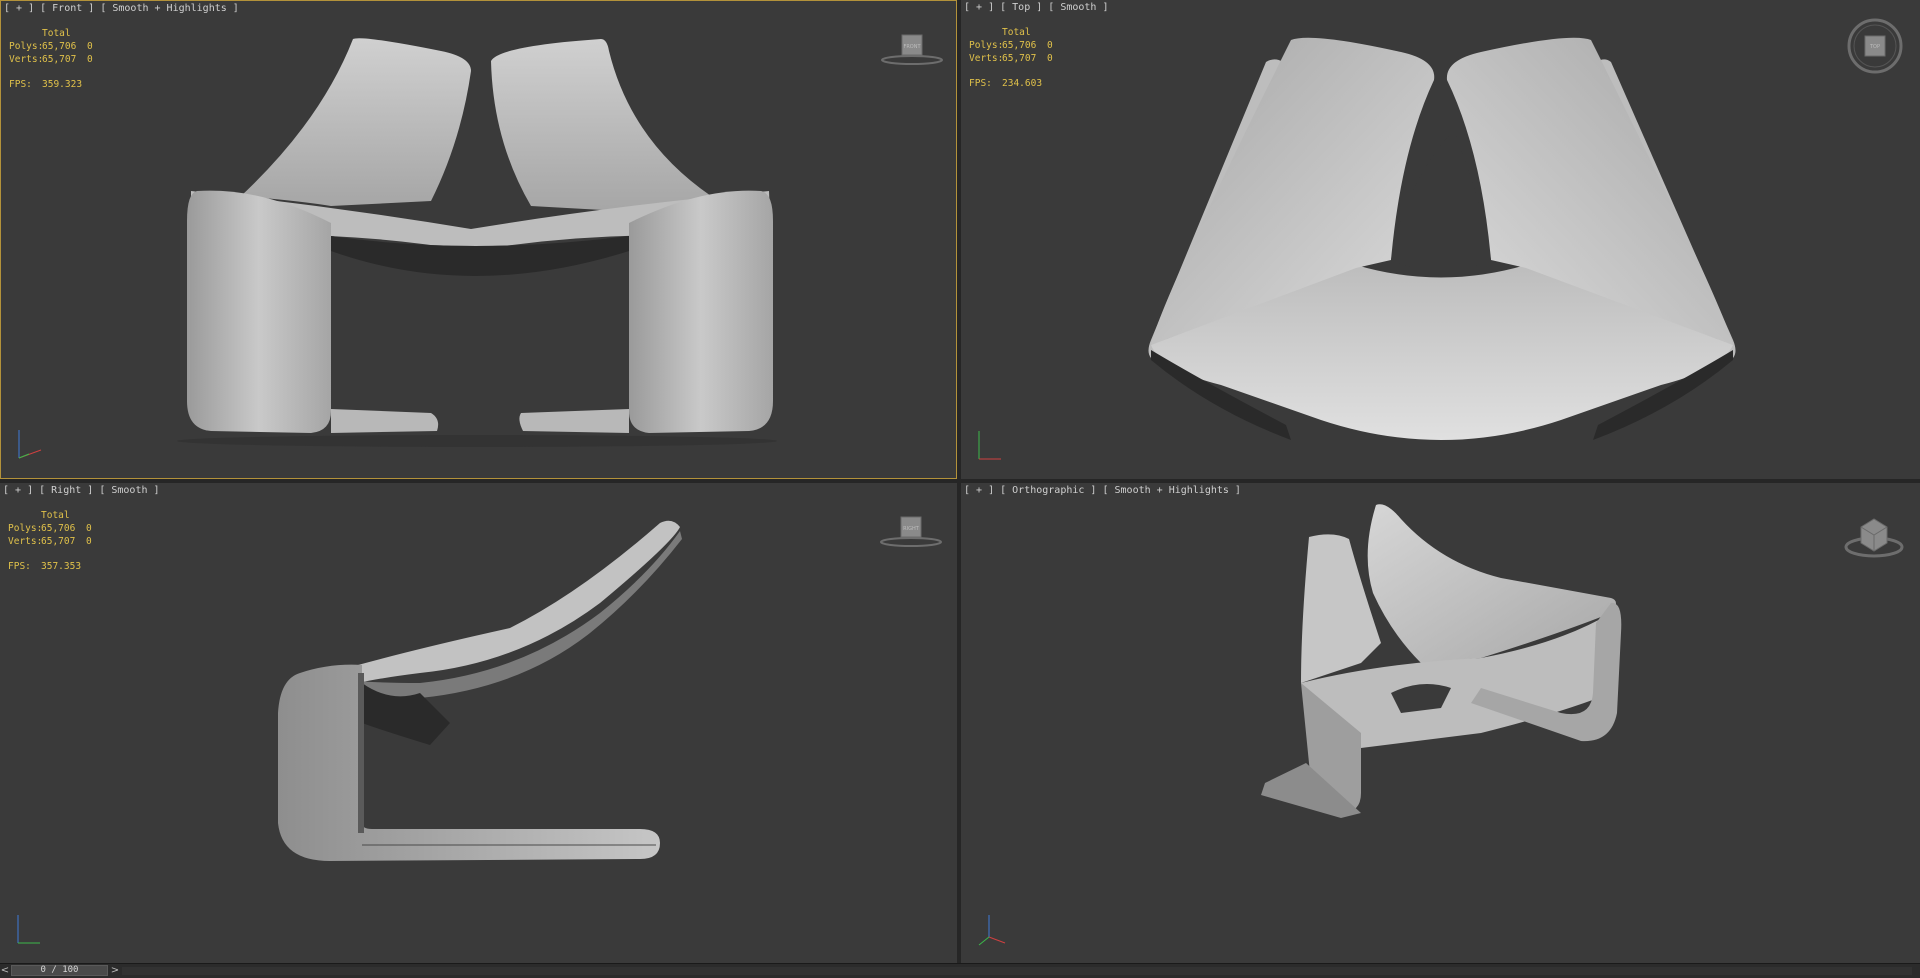 The image size is (1920, 978). What do you see at coordinates (59, 970) in the screenshot?
I see `time-slider-thumb: 0 / 100` at bounding box center [59, 970].